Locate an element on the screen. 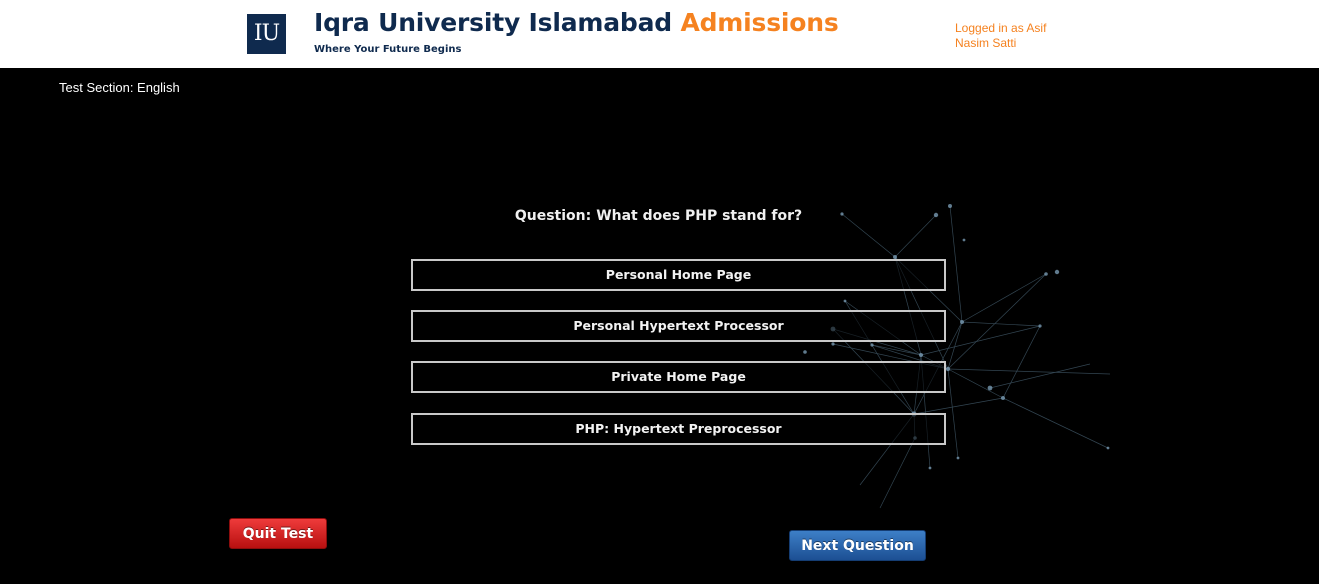 Image resolution: width=1319 pixels, height=584 pixels. question-prefix: Question: is located at coordinates (553, 216).